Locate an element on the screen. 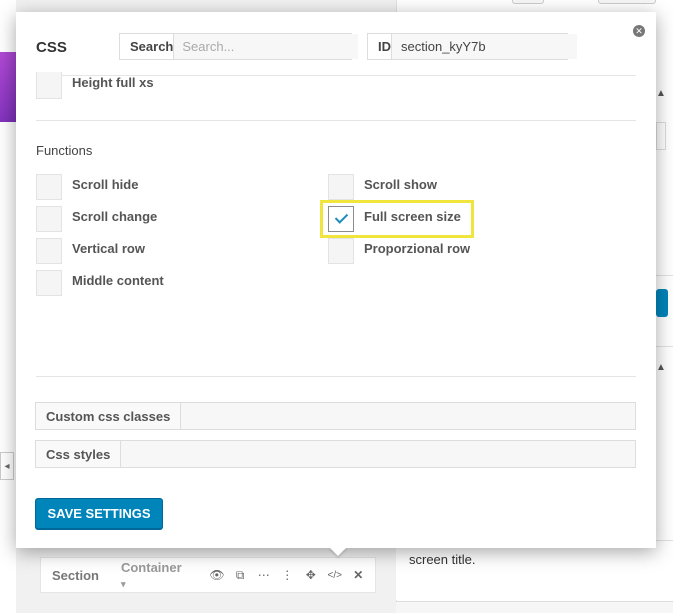  search-label: Search is located at coordinates (147, 46).